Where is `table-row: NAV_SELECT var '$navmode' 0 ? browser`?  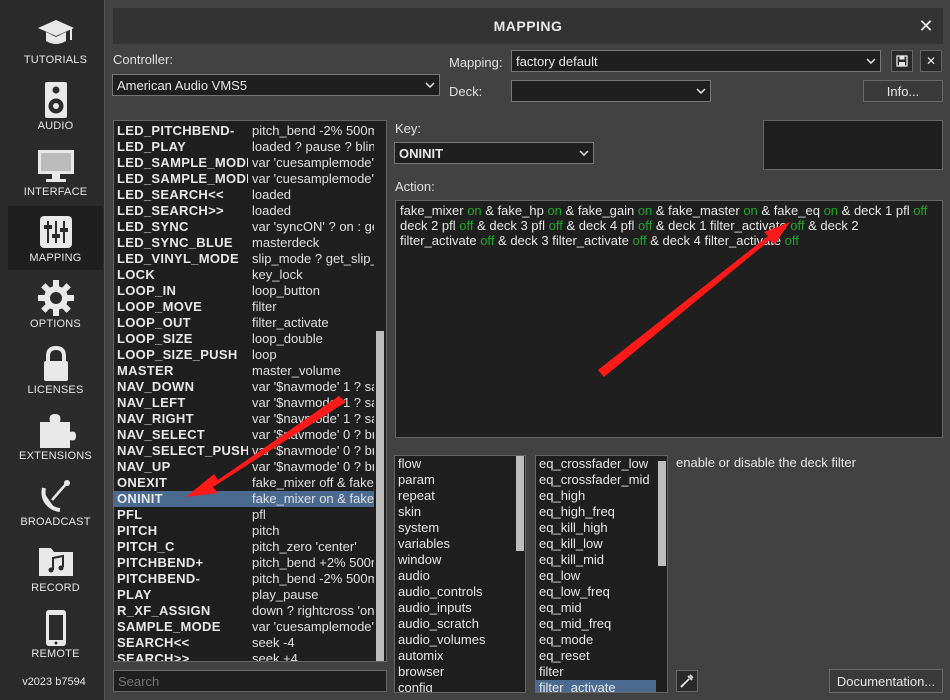 table-row: NAV_SELECT var '$navmode' 0 ? browser is located at coordinates (245, 435).